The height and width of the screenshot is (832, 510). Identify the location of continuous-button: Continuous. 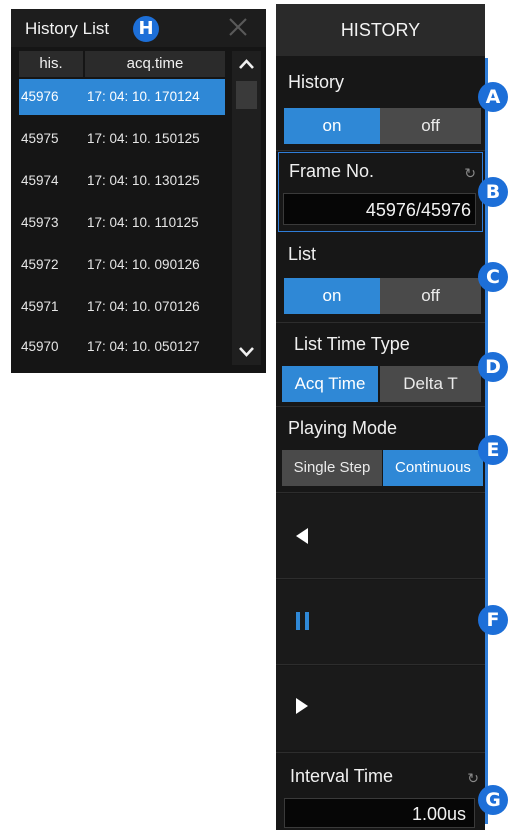
(433, 468).